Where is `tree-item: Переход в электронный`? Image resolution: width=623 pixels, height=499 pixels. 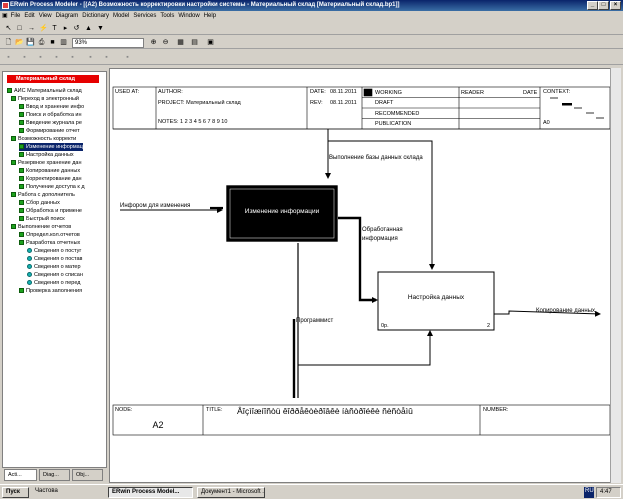 tree-item: Переход в электронный is located at coordinates (45, 99).